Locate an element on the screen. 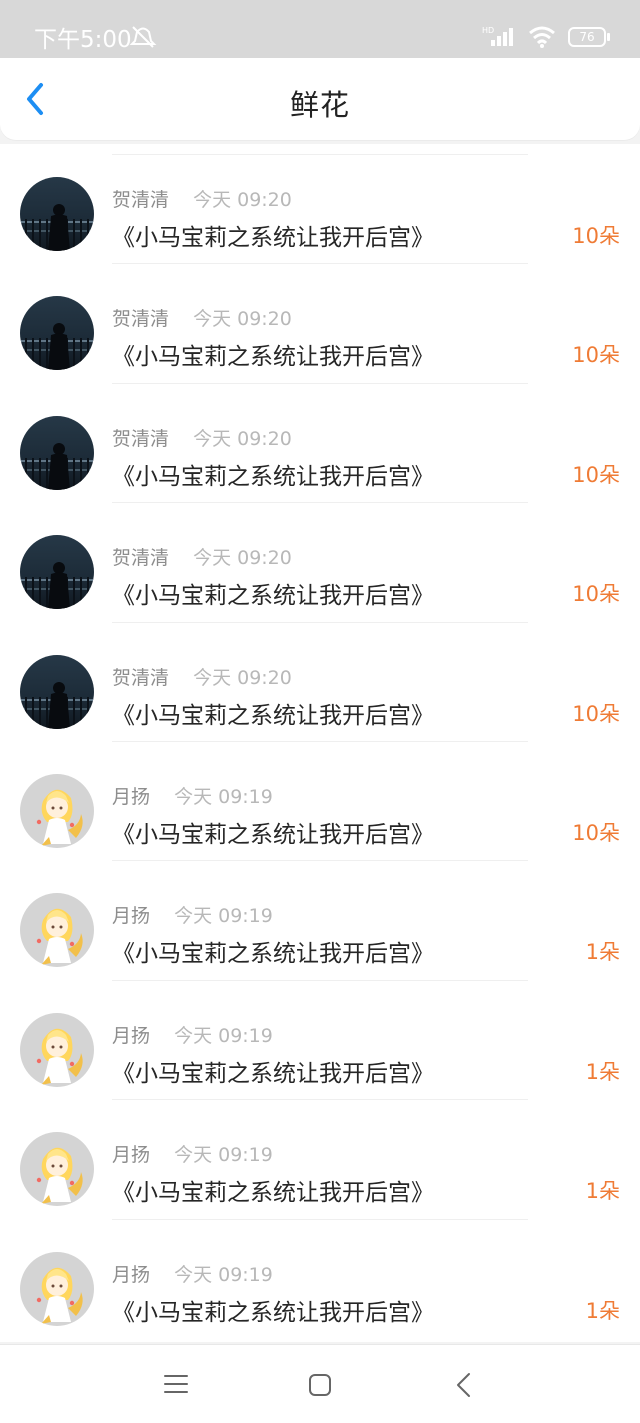 Image resolution: width=640 pixels, height=1423 pixels. home-button is located at coordinates (320, 1387).